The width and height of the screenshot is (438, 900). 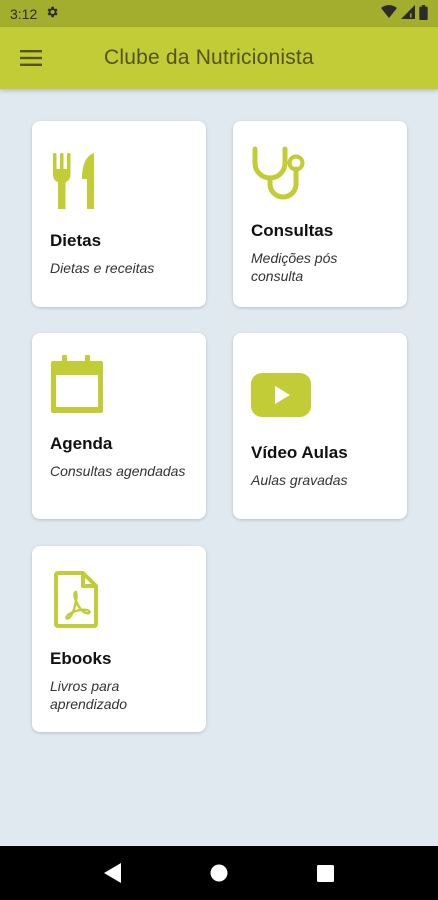 What do you see at coordinates (294, 267) in the screenshot?
I see `card-subtitle: Medições pós consulta` at bounding box center [294, 267].